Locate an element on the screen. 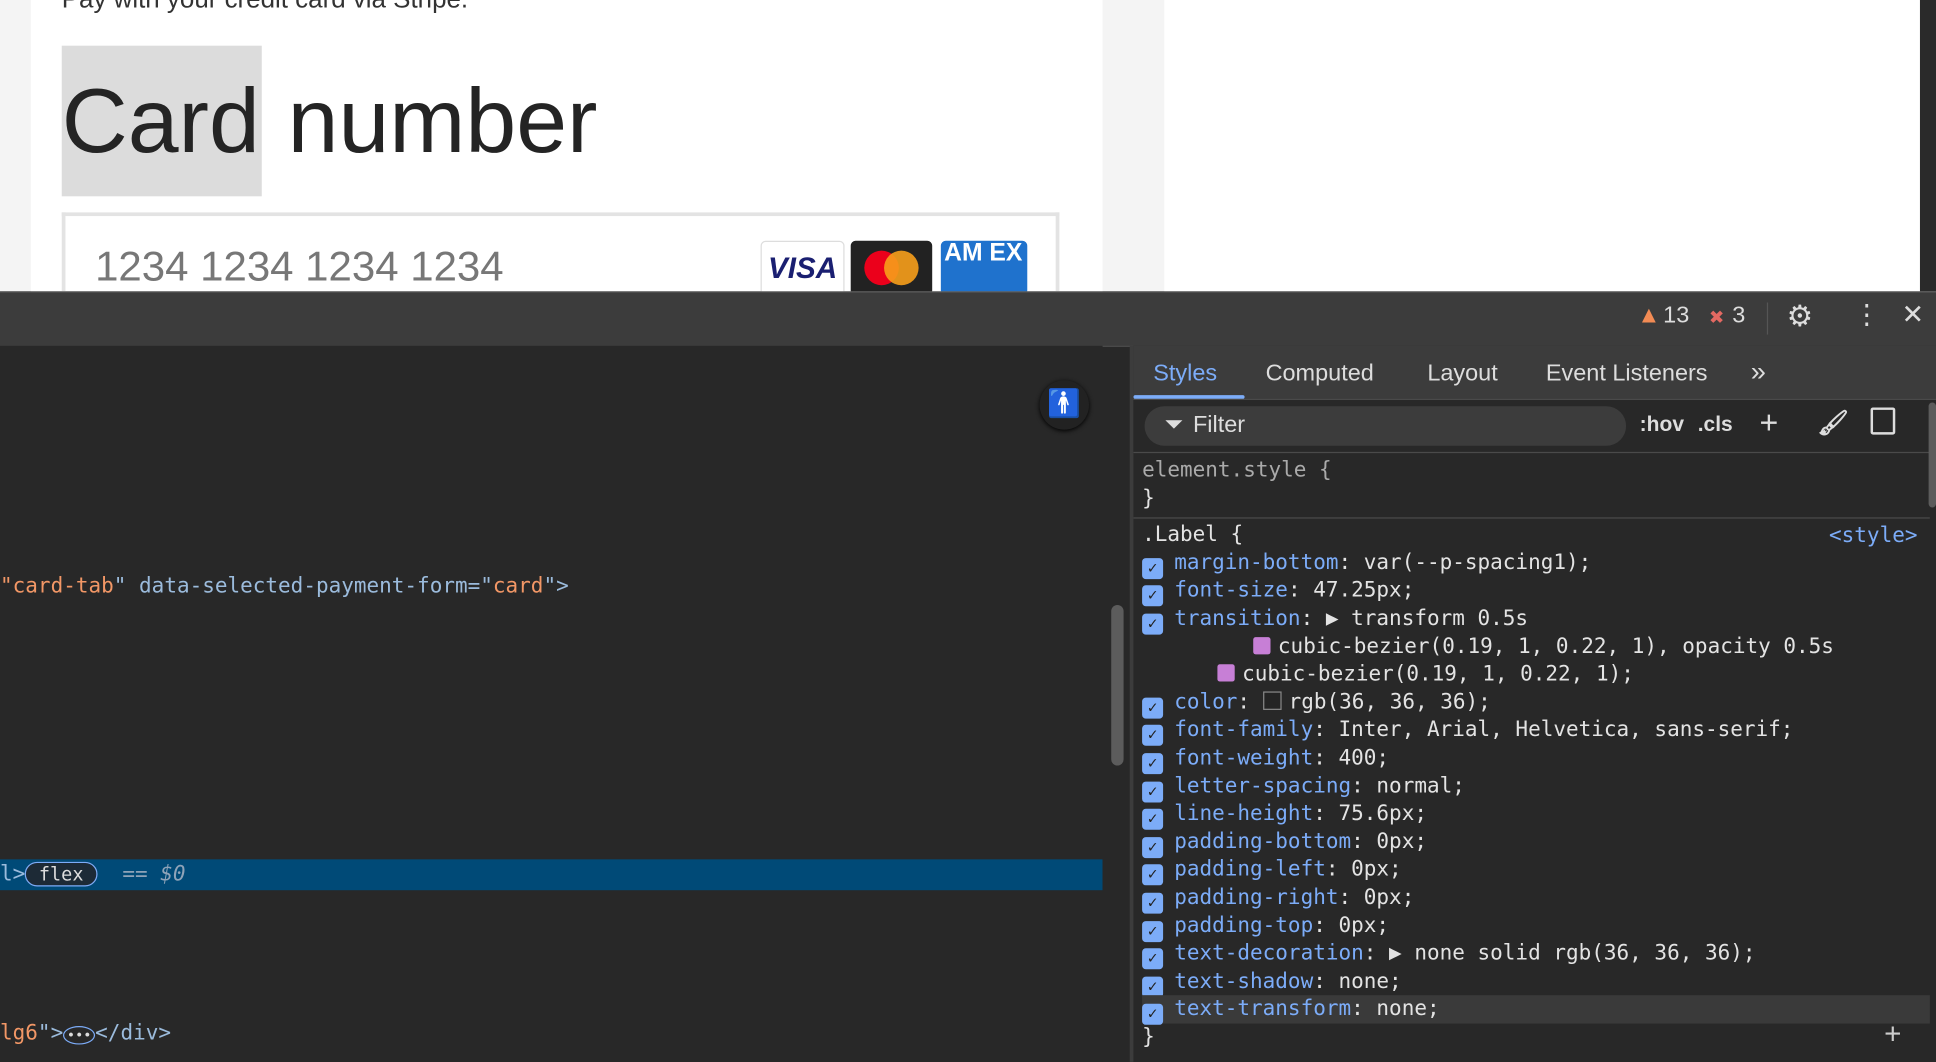  flex-badge: flex is located at coordinates (61, 874).